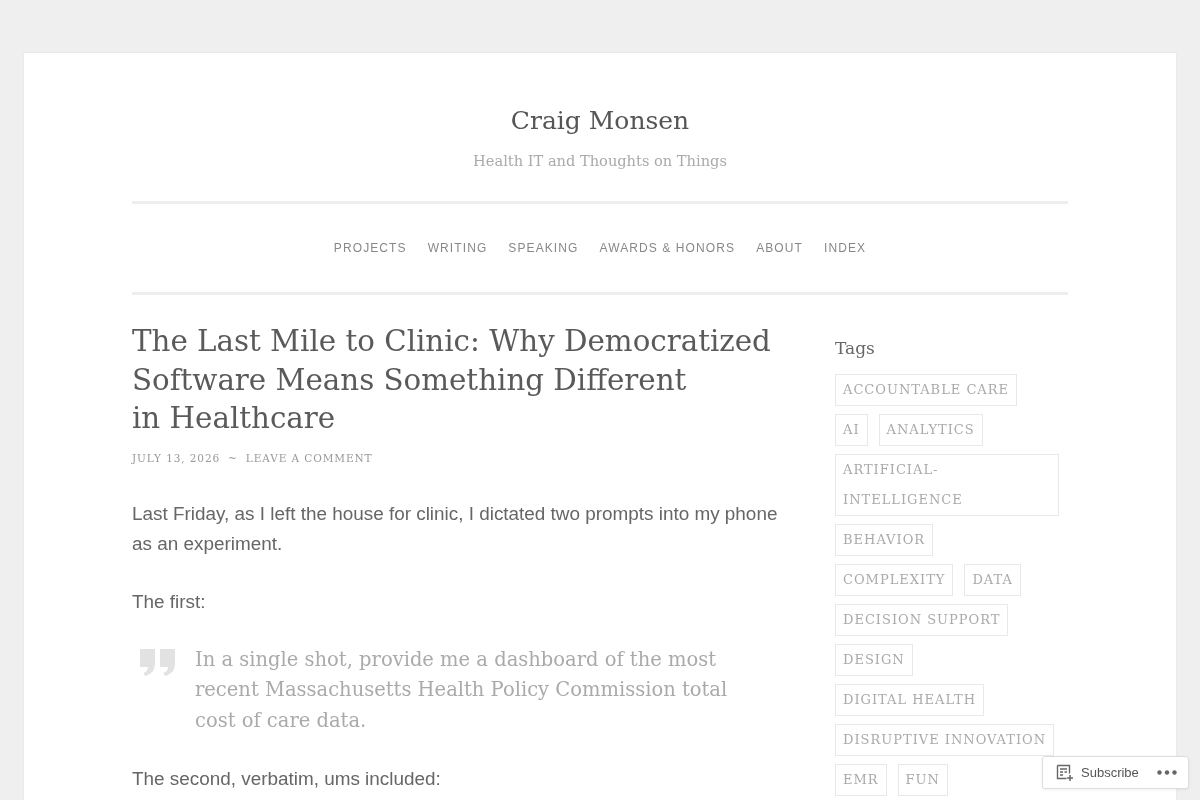  I want to click on tag-link: ARTIFICIAL-INTELLIGENCE, so click(947, 485).